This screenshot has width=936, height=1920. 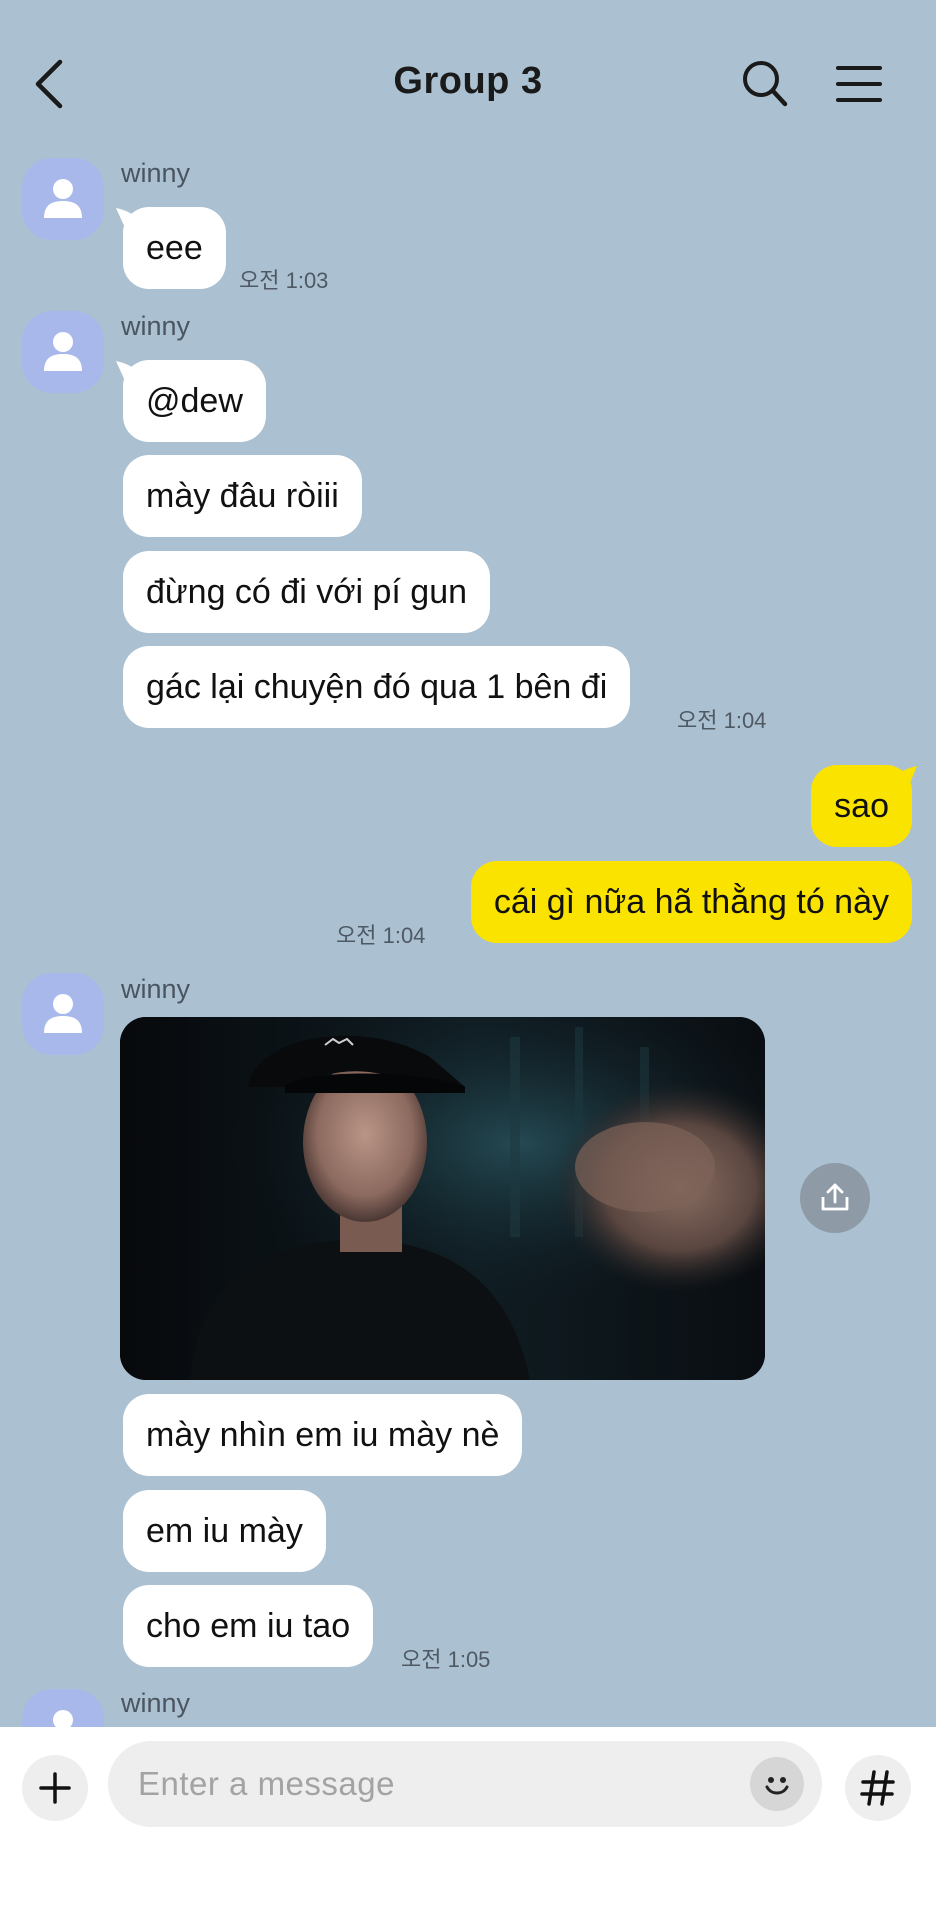 I want to click on attach-button, so click(x=55, y=1788).